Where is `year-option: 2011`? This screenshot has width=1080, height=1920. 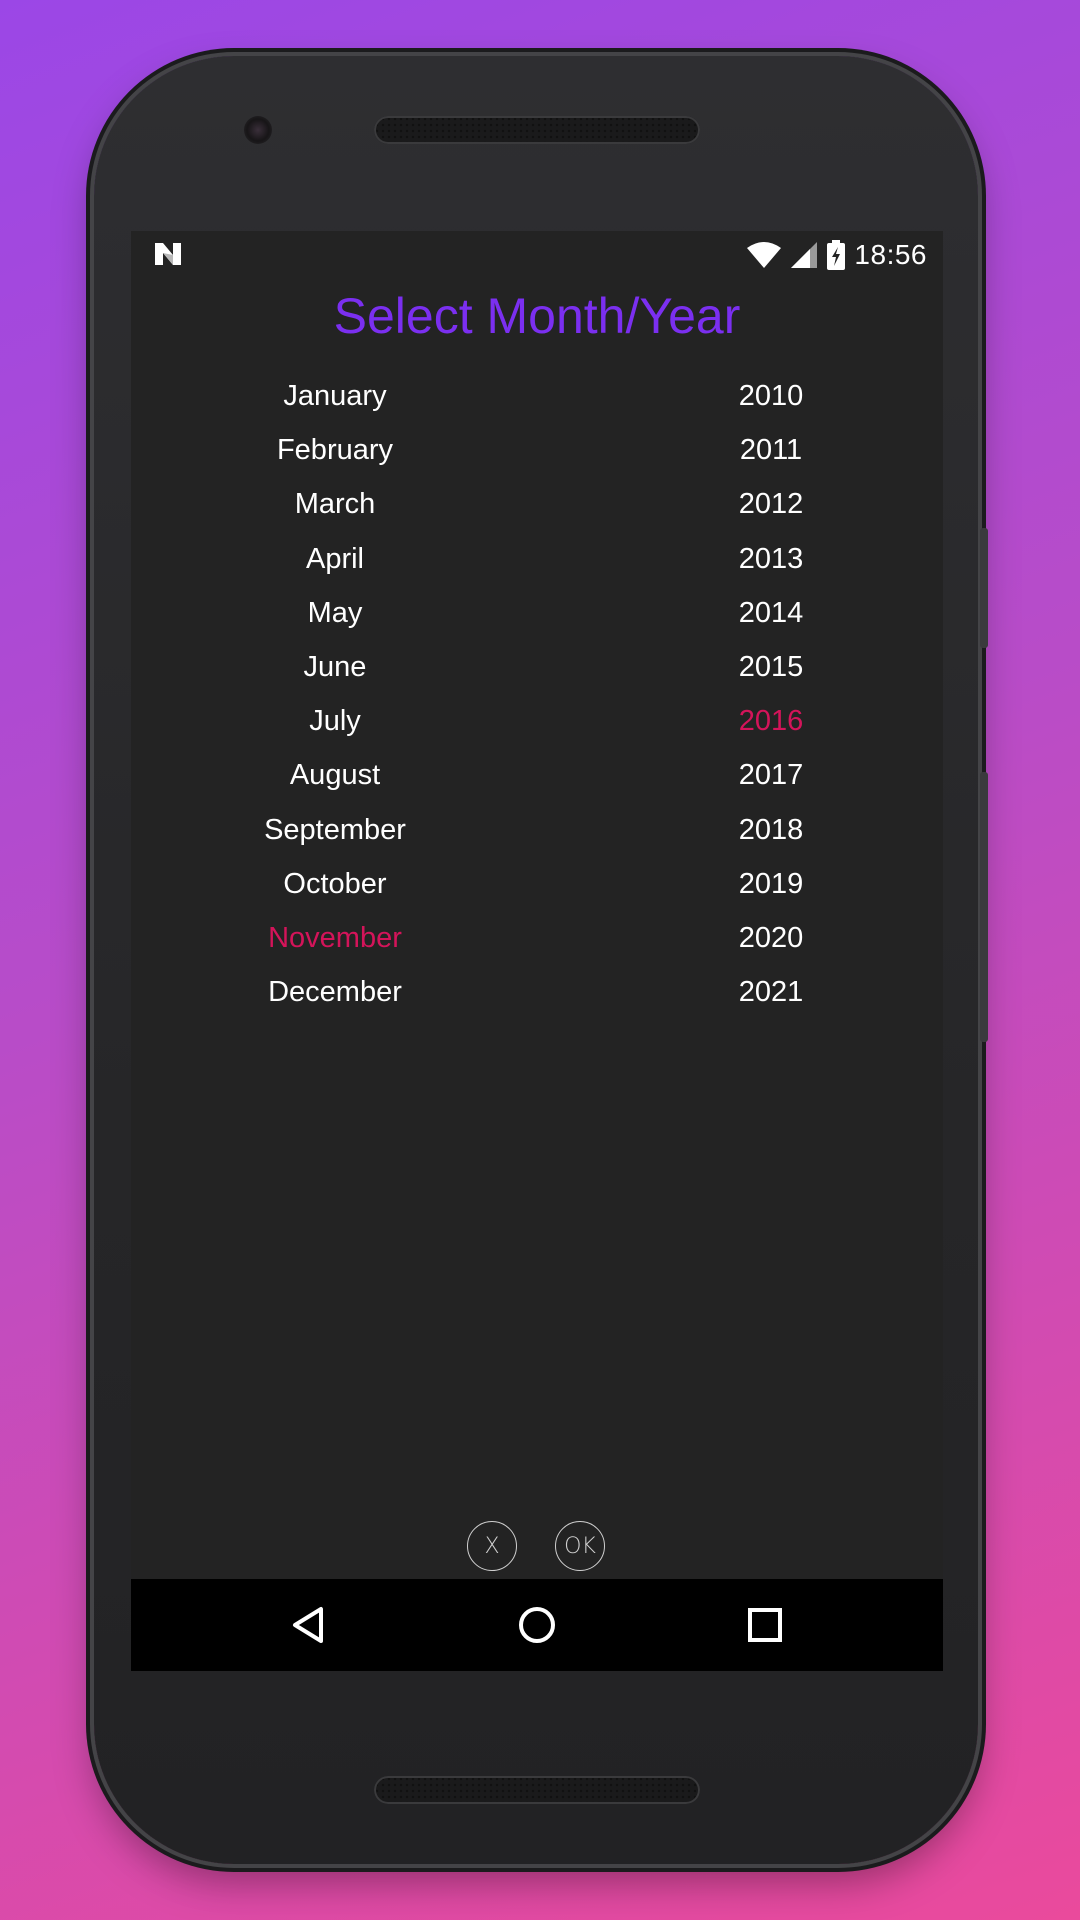
year-option: 2011 is located at coordinates (771, 450).